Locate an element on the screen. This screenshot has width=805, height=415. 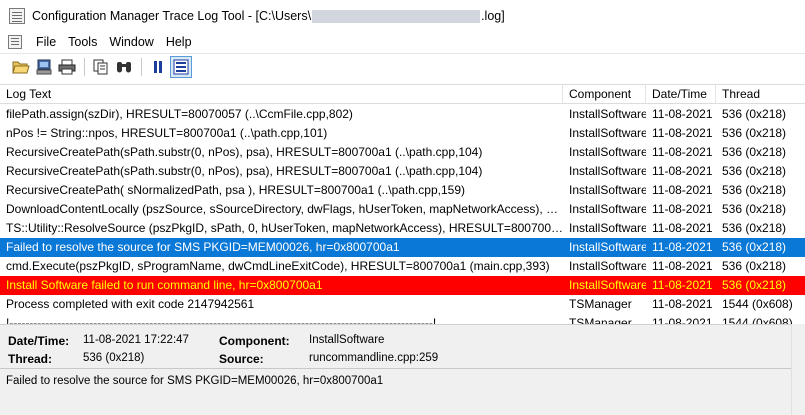
column-header-log-text: Log Text is located at coordinates (281, 94).